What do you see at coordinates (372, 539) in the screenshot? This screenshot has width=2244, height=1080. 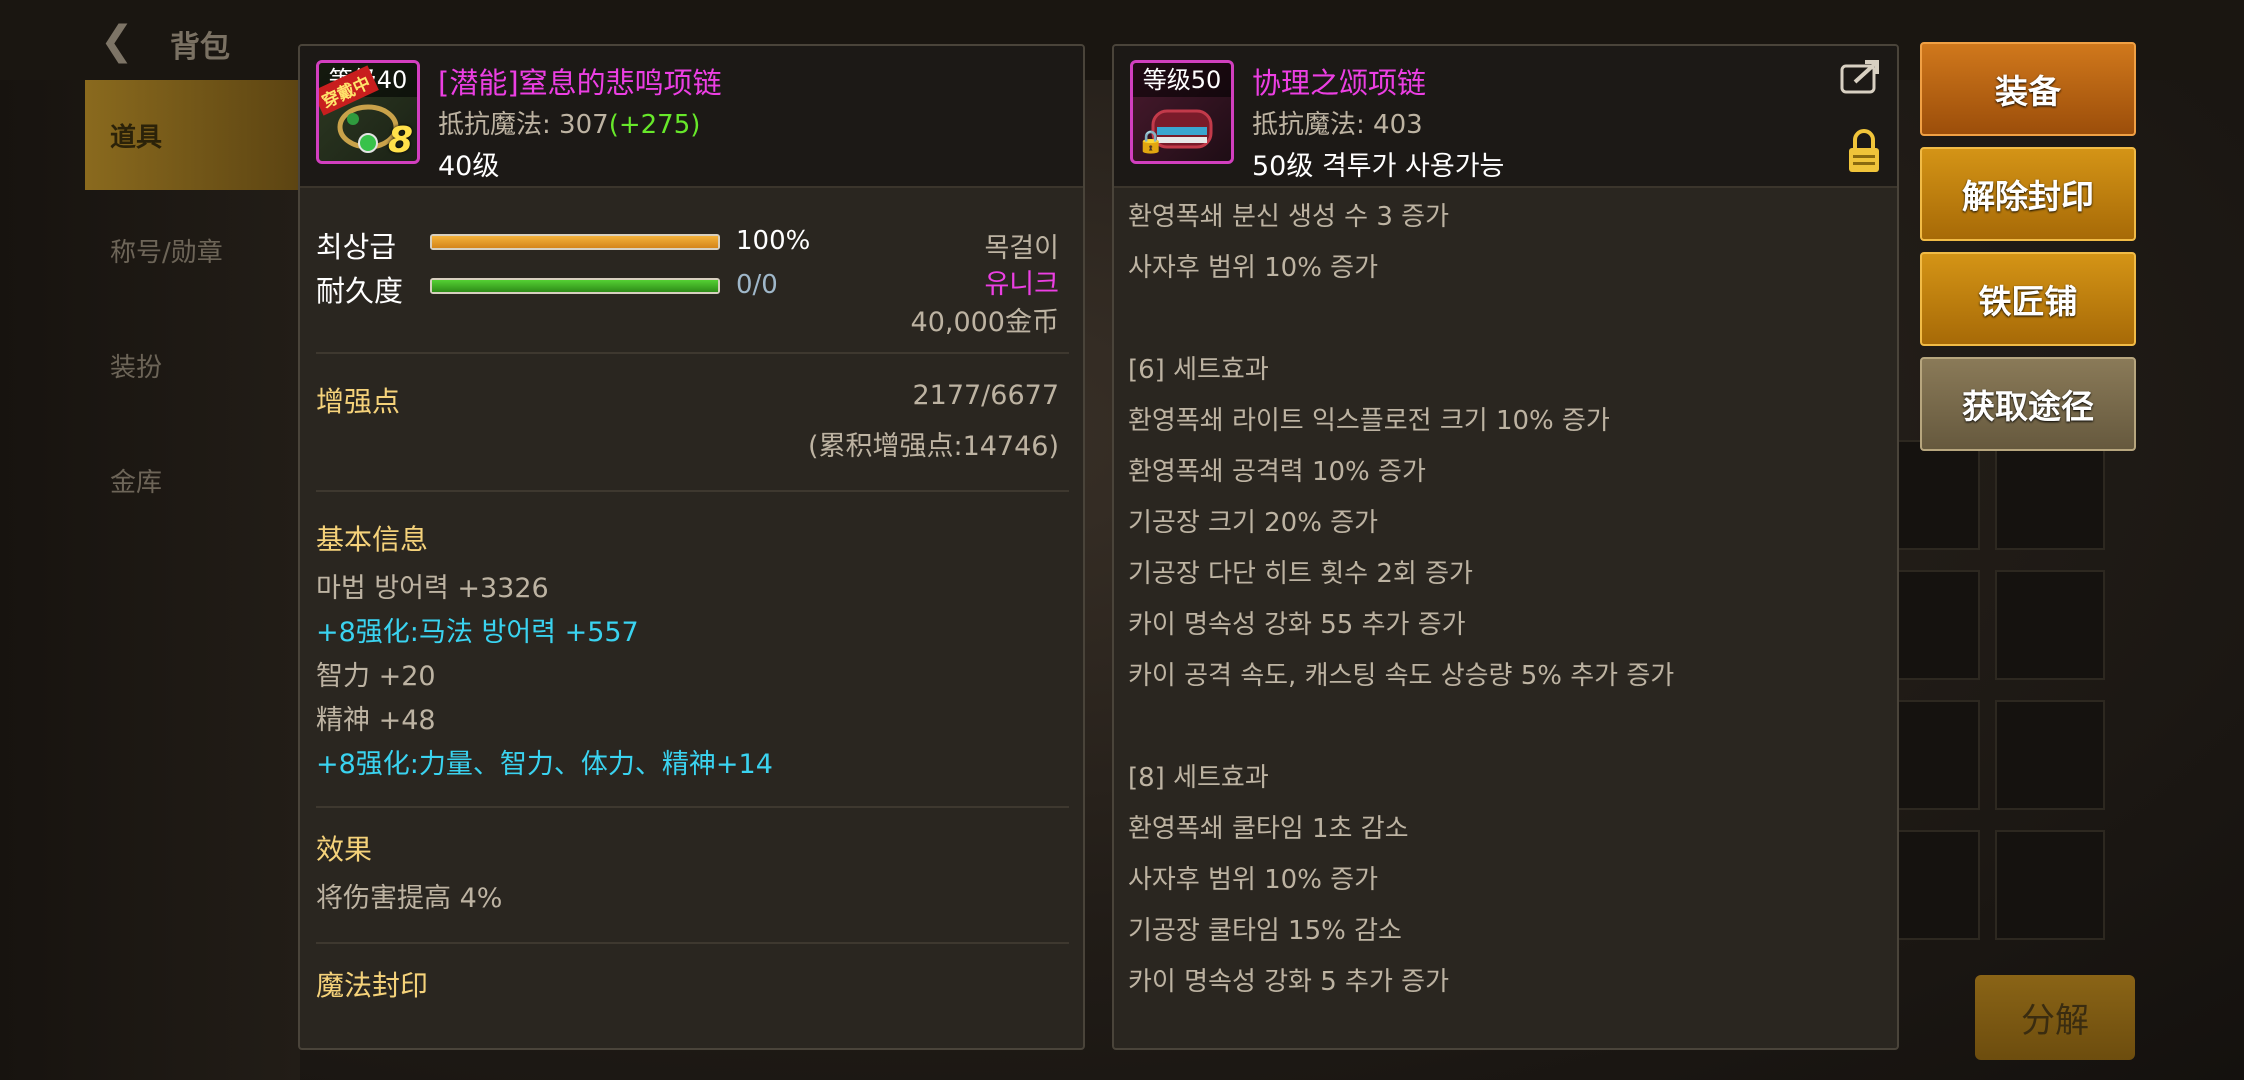 I see `basic-info-title: 基本信息` at bounding box center [372, 539].